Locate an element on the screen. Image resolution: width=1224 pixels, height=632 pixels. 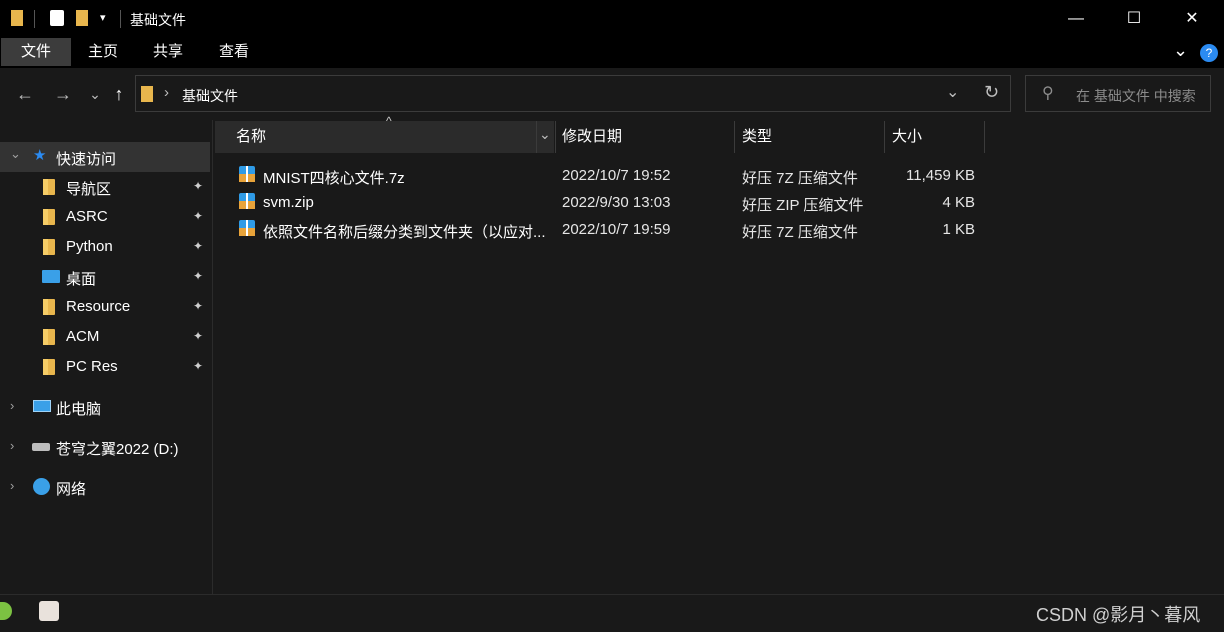
tab-share: 共享 is located at coordinates (168, 52).